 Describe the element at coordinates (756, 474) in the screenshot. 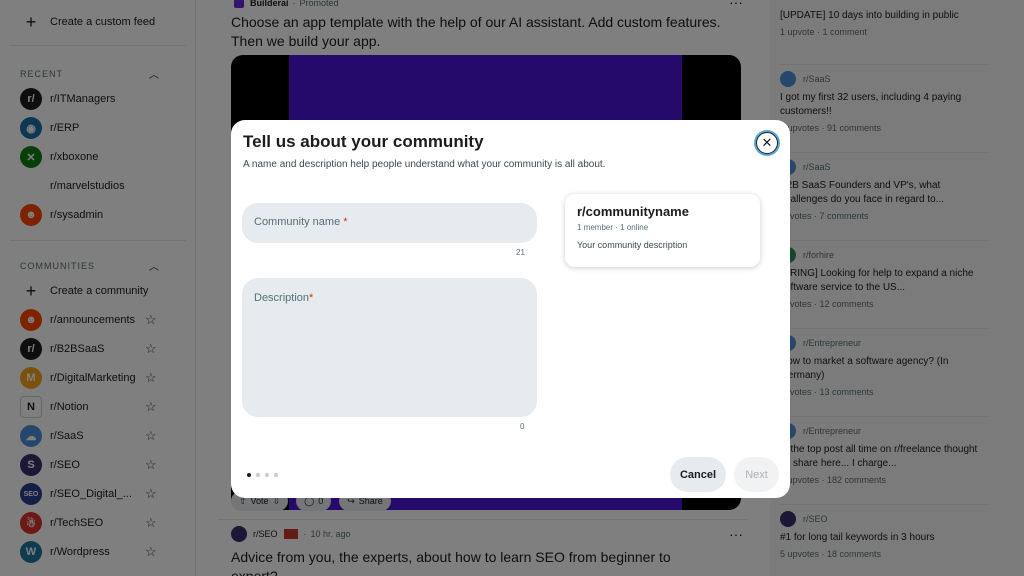

I see `next-button: Next` at that location.